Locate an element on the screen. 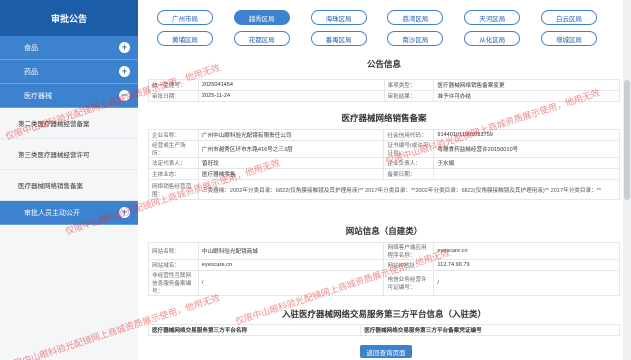 The height and width of the screenshot is (360, 631). field-value: 91440101190505375​9 is located at coordinates (526, 135).